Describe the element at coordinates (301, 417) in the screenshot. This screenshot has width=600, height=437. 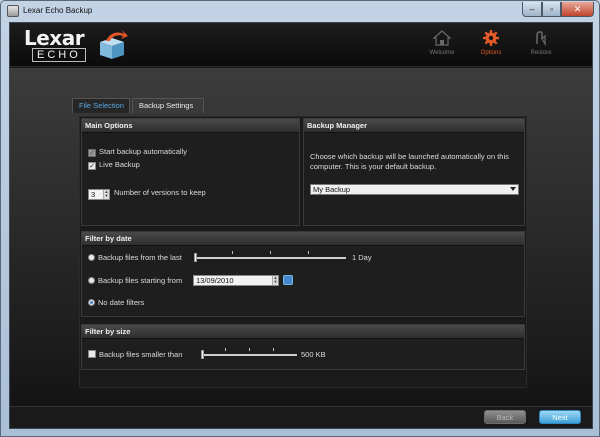
I see `footer-bar: Back Next` at that location.